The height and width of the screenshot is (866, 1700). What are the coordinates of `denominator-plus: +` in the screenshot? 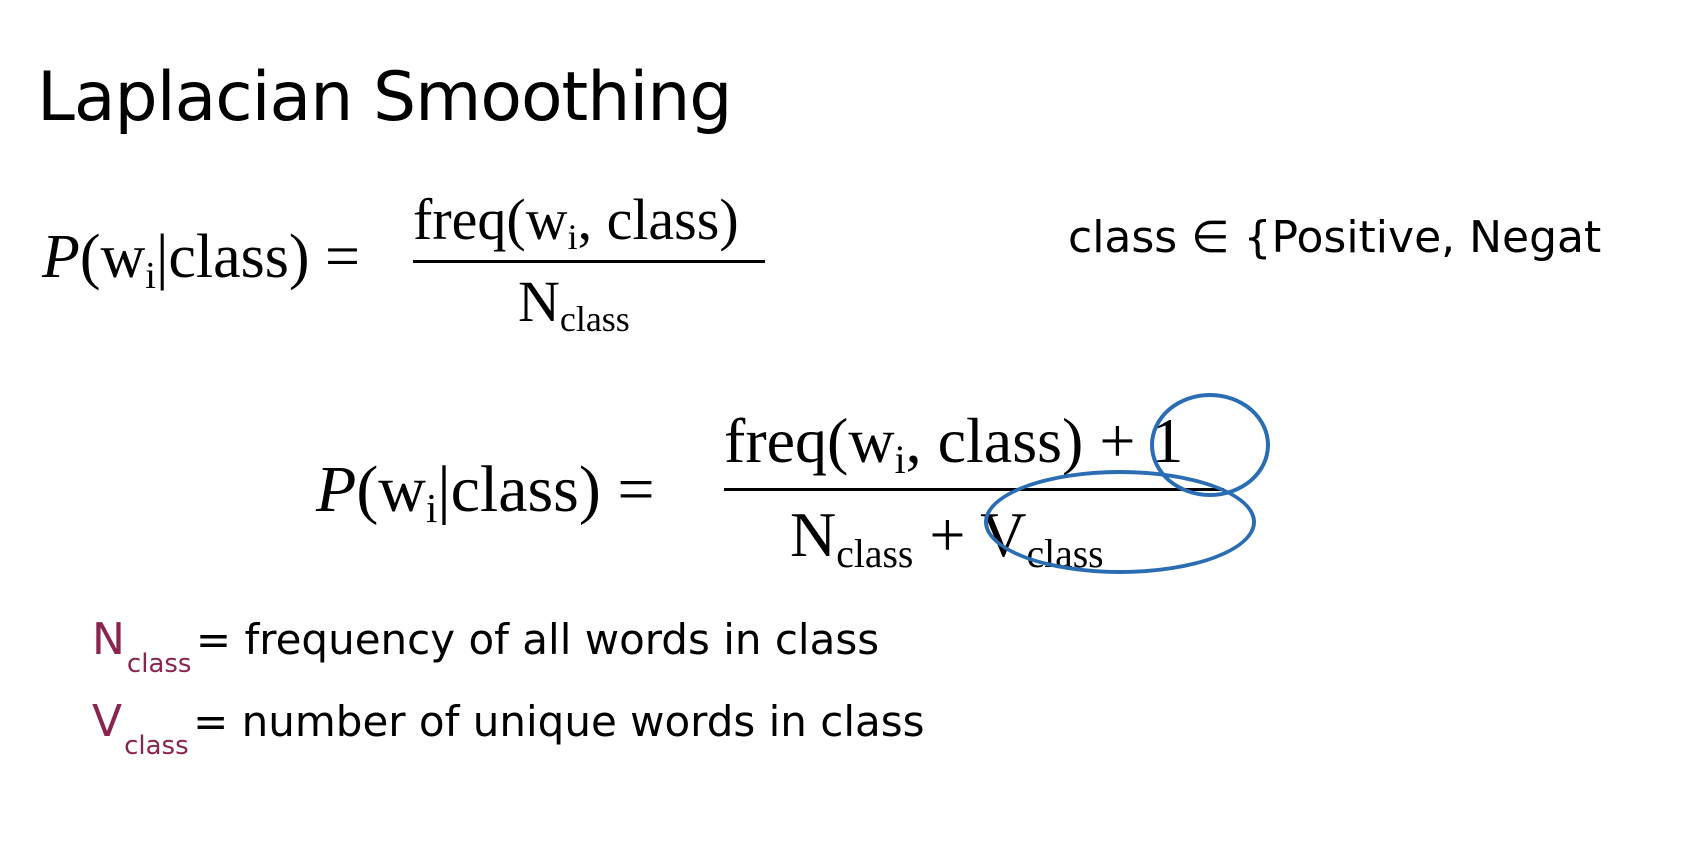 It's located at (947, 534).